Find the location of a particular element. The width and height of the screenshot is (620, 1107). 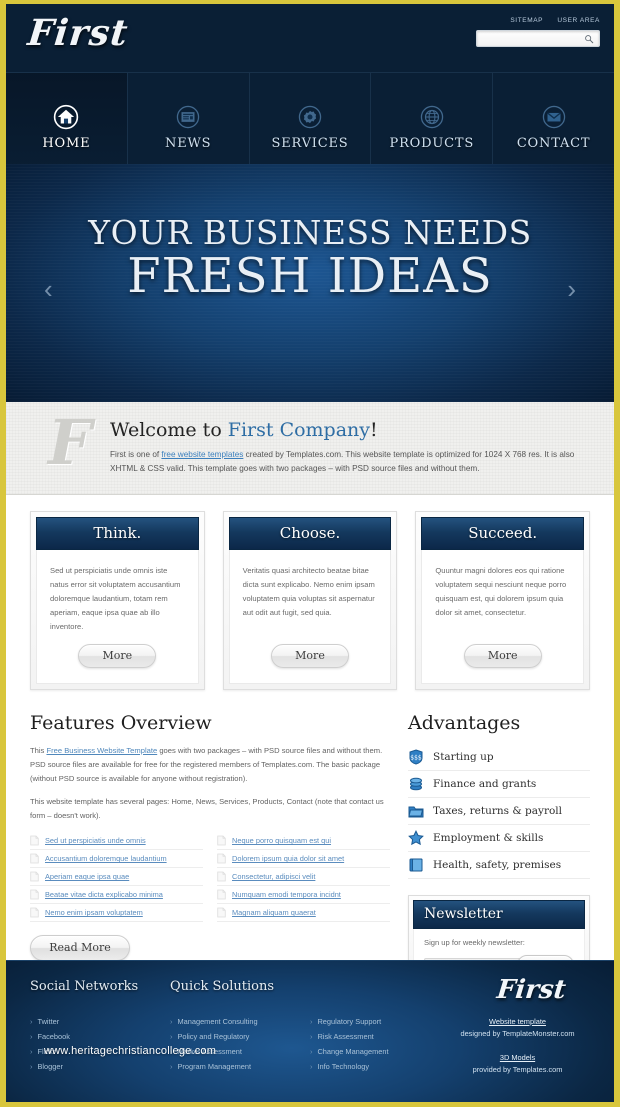

welcome-heading: Welcome to First Company! is located at coordinates (348, 430).